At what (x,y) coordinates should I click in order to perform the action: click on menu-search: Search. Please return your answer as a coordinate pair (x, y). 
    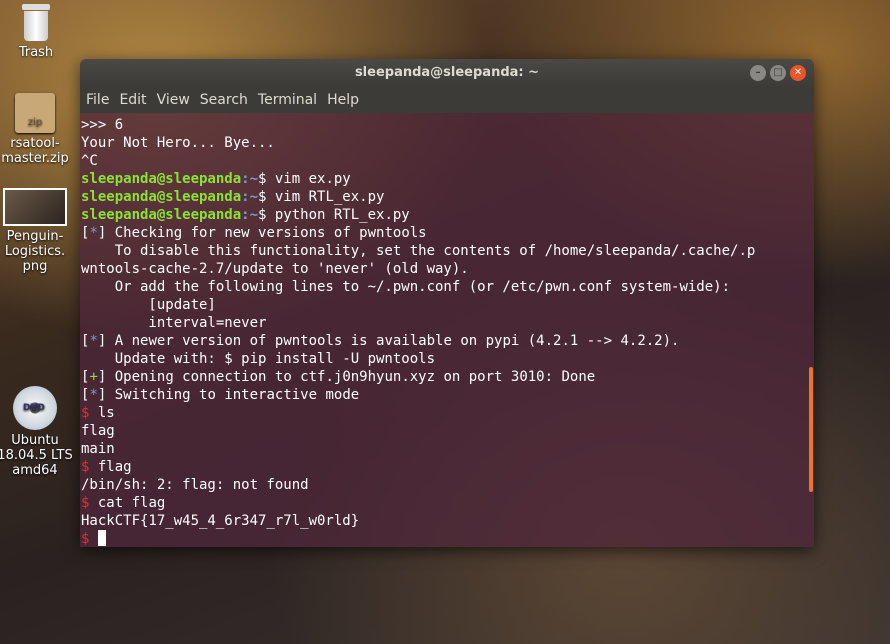
    Looking at the image, I should click on (224, 100).